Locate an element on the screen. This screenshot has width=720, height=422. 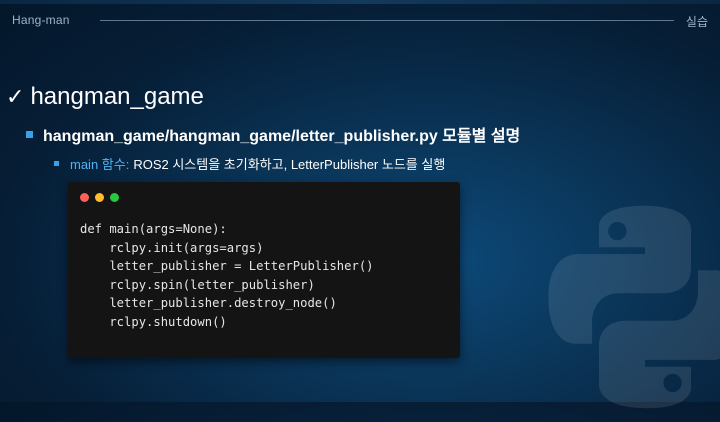
minimize-dot-icon is located at coordinates (99, 197).